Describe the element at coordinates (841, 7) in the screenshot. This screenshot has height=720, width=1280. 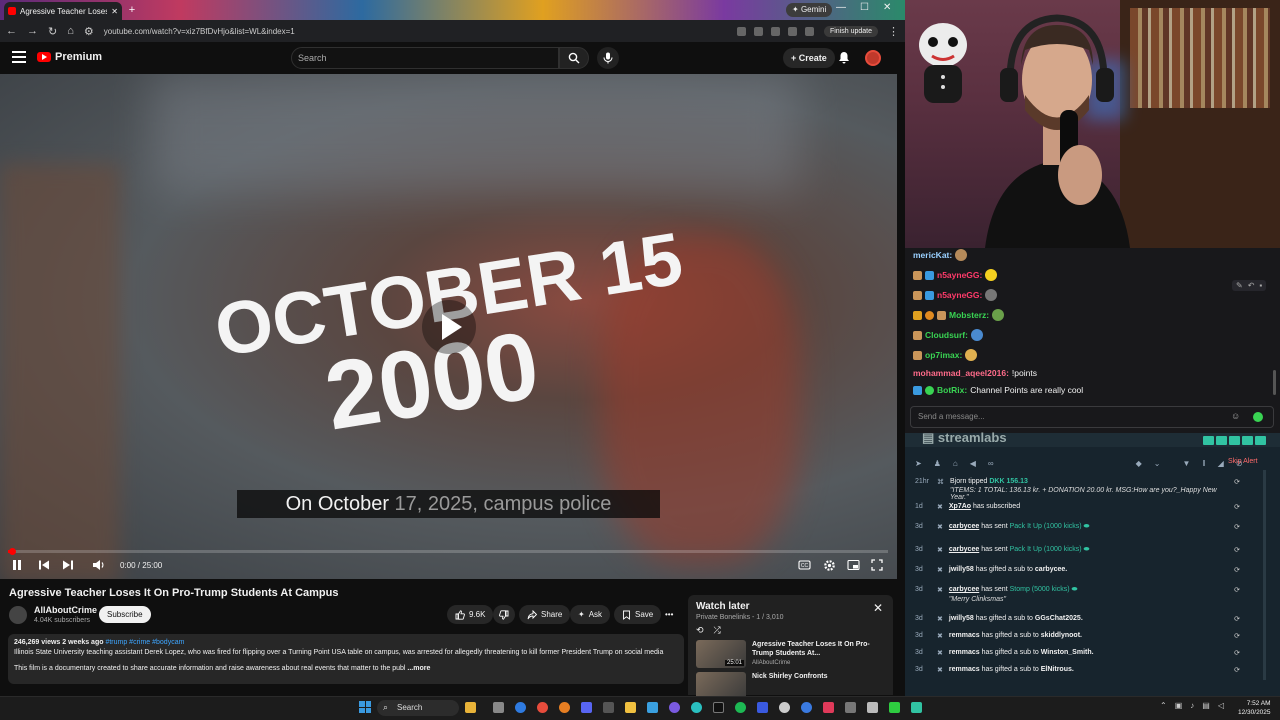
I see `minimize-icon: —` at that location.